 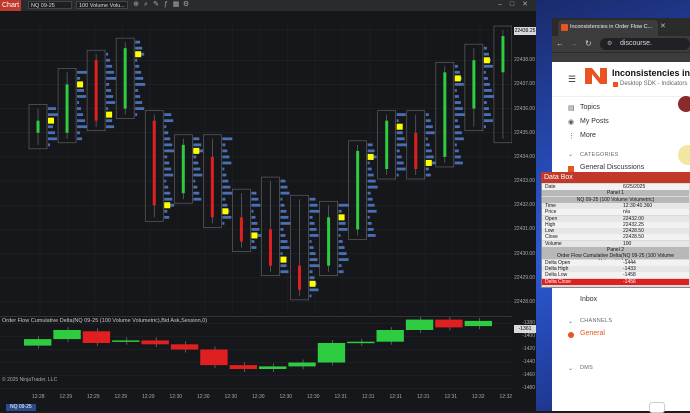 I want to click on category-general-discussions: General Discussions, so click(x=612, y=167).